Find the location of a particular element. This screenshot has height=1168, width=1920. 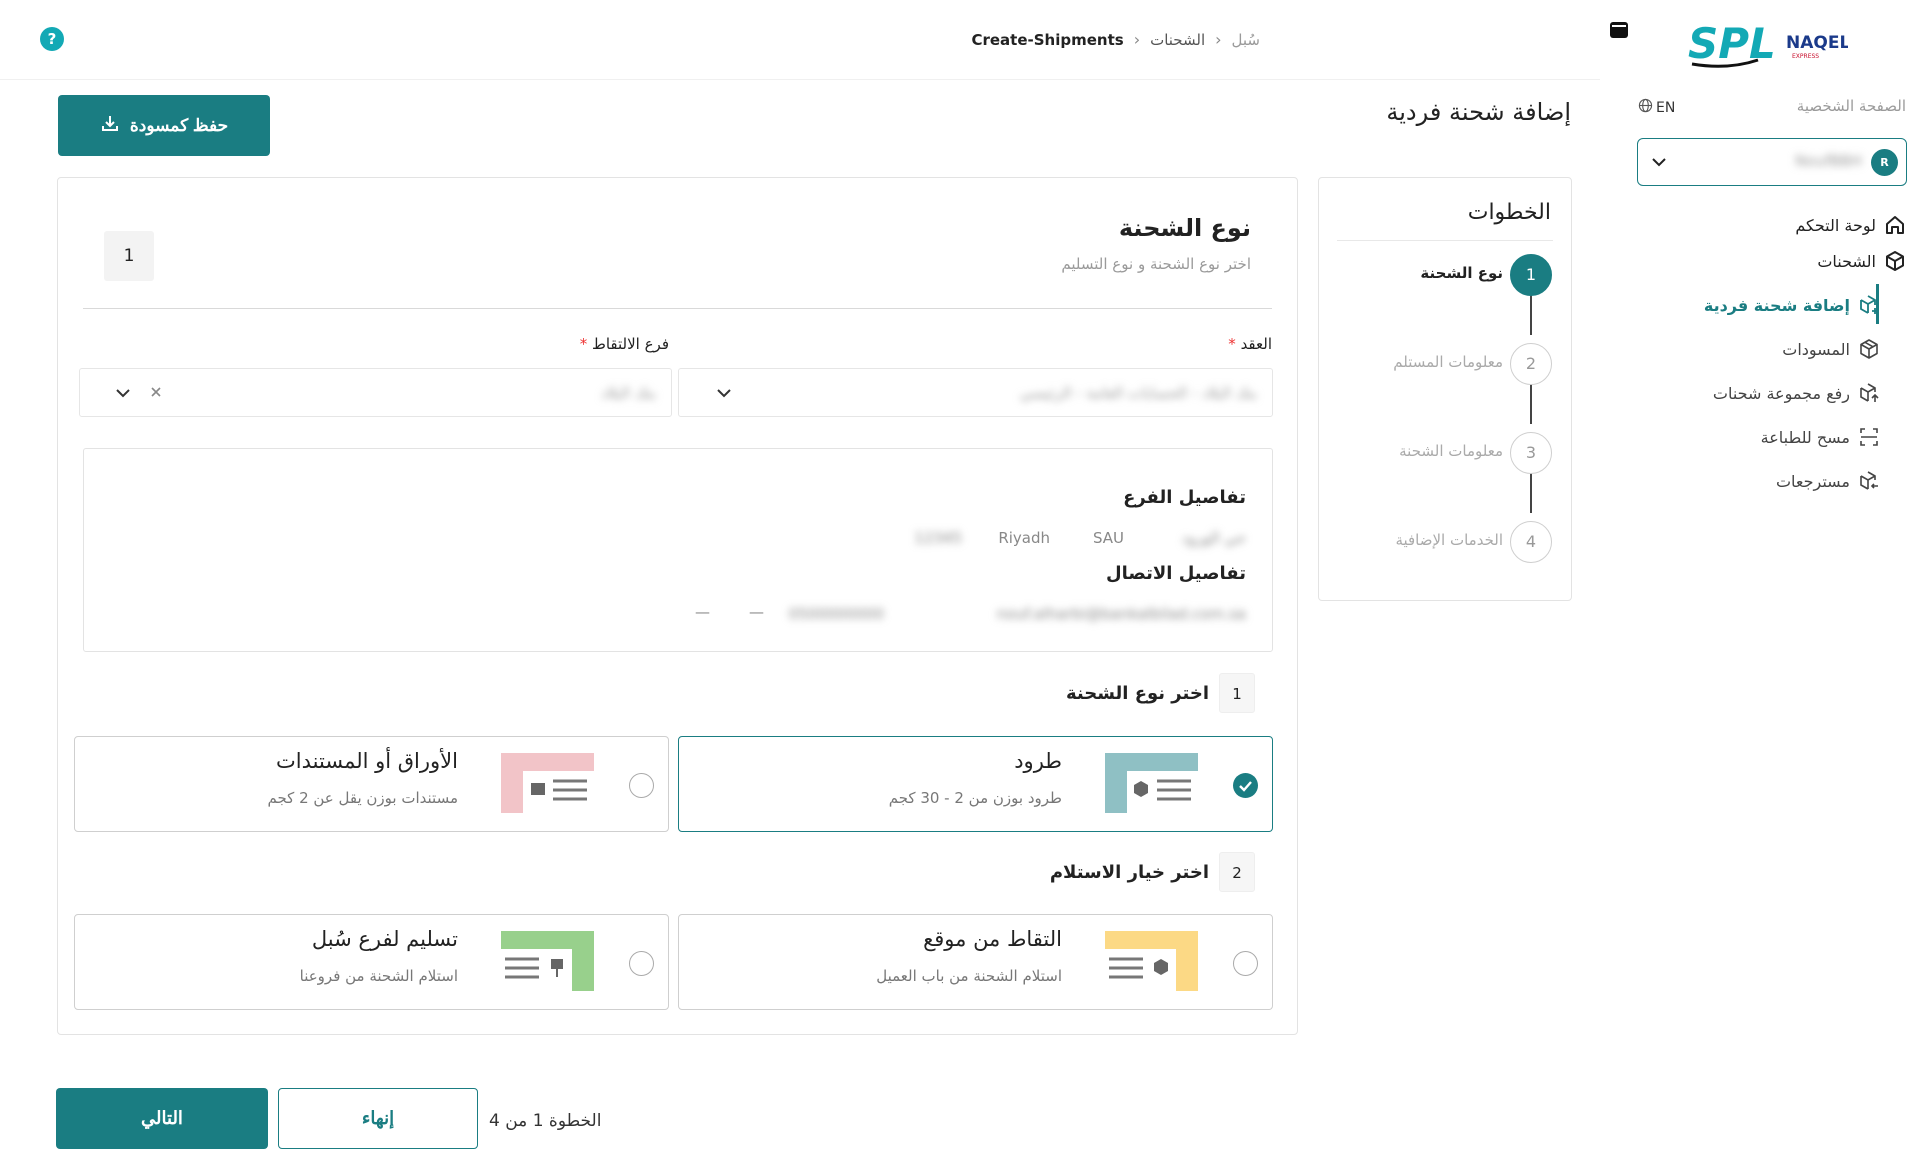

sidebar-item-shipments: الشحنات is located at coordinates (1862, 261).